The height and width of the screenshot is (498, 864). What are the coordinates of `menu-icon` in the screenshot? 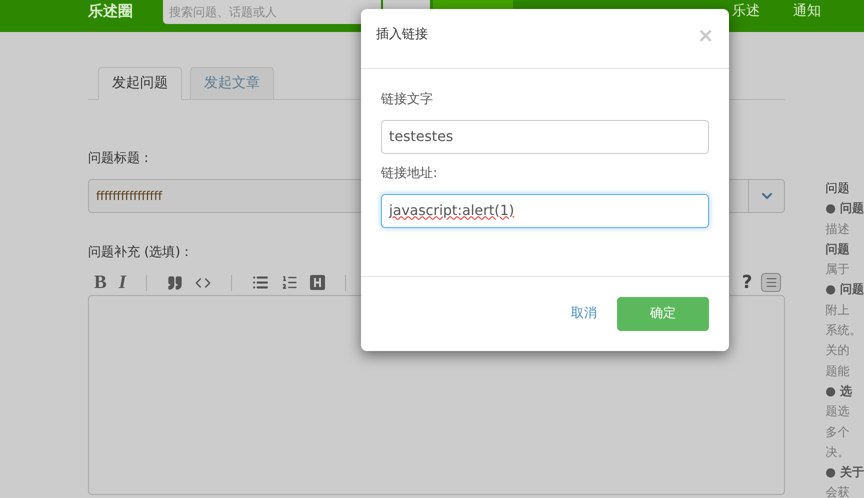 It's located at (771, 282).